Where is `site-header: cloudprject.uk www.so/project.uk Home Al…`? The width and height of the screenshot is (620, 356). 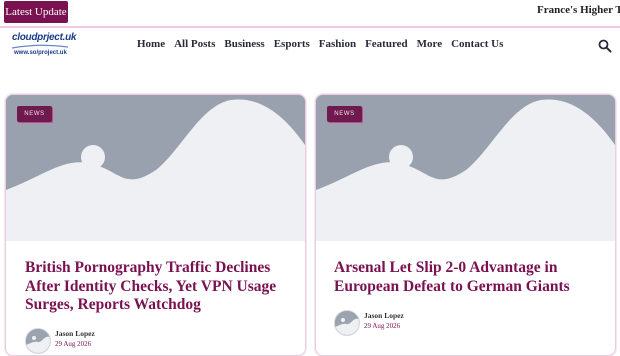
site-header: cloudprject.uk www.so/project.uk Home Al… is located at coordinates (310, 46).